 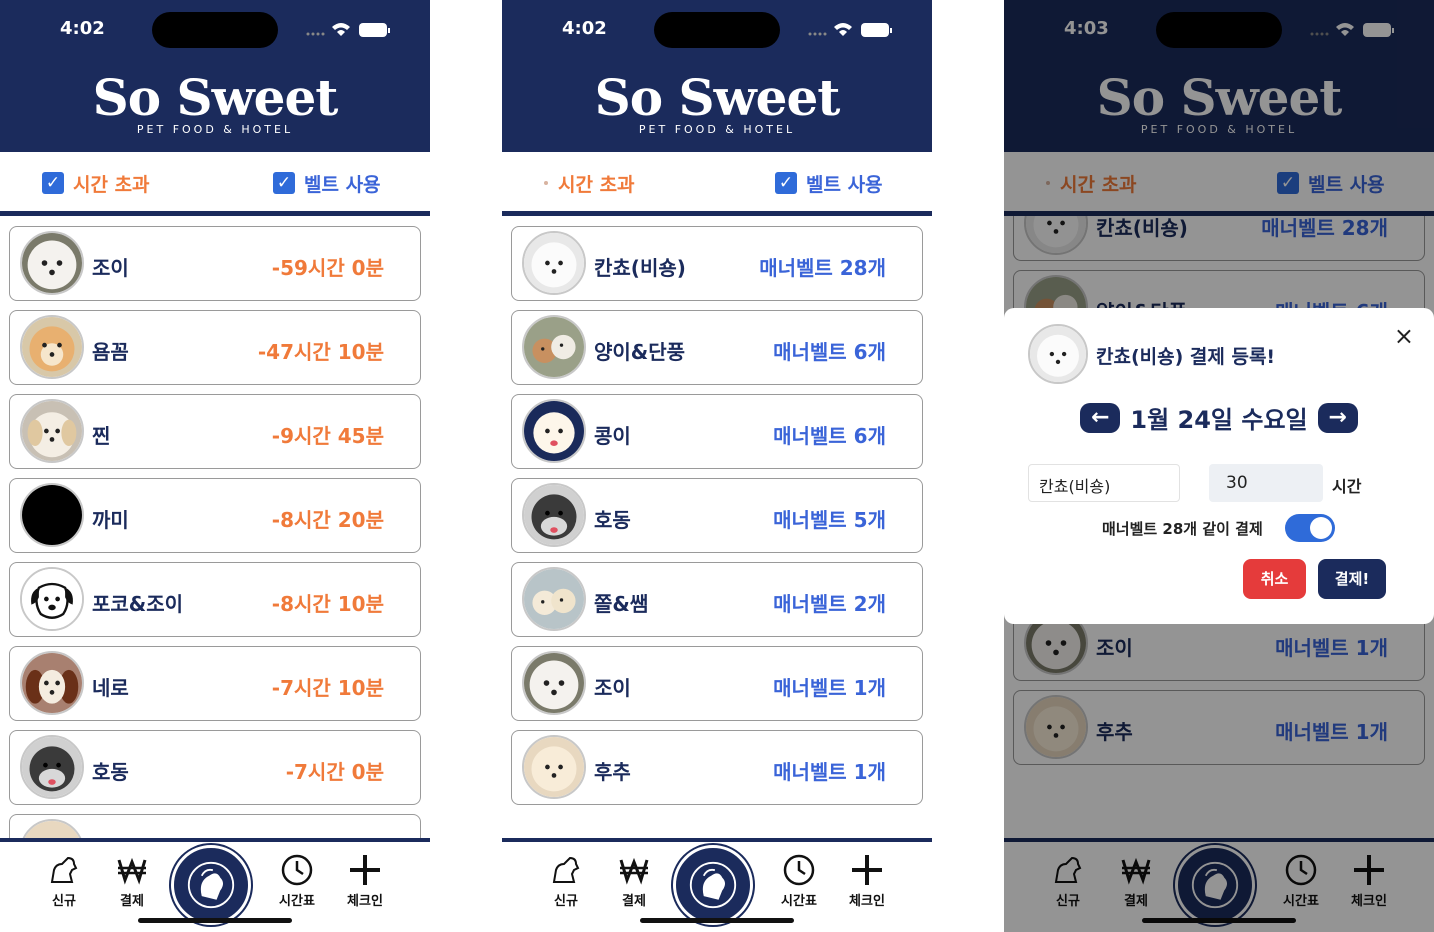 What do you see at coordinates (101, 436) in the screenshot?
I see `pet-name: 찐` at bounding box center [101, 436].